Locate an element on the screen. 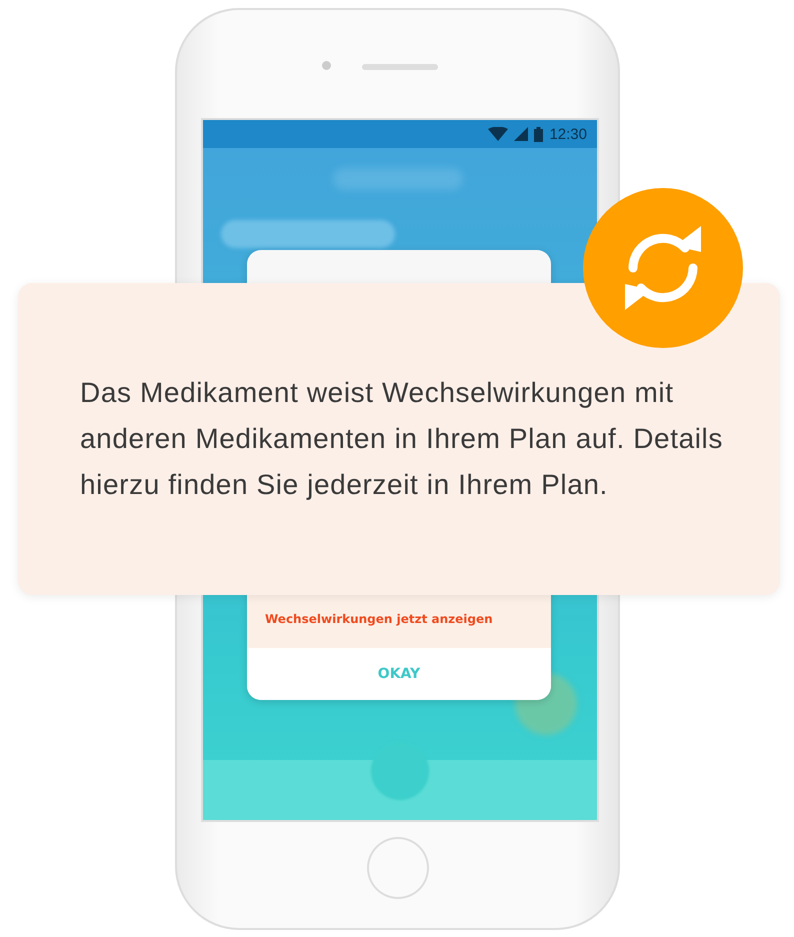 Image resolution: width=794 pixels, height=937 pixels. wifi-icon is located at coordinates (498, 134).